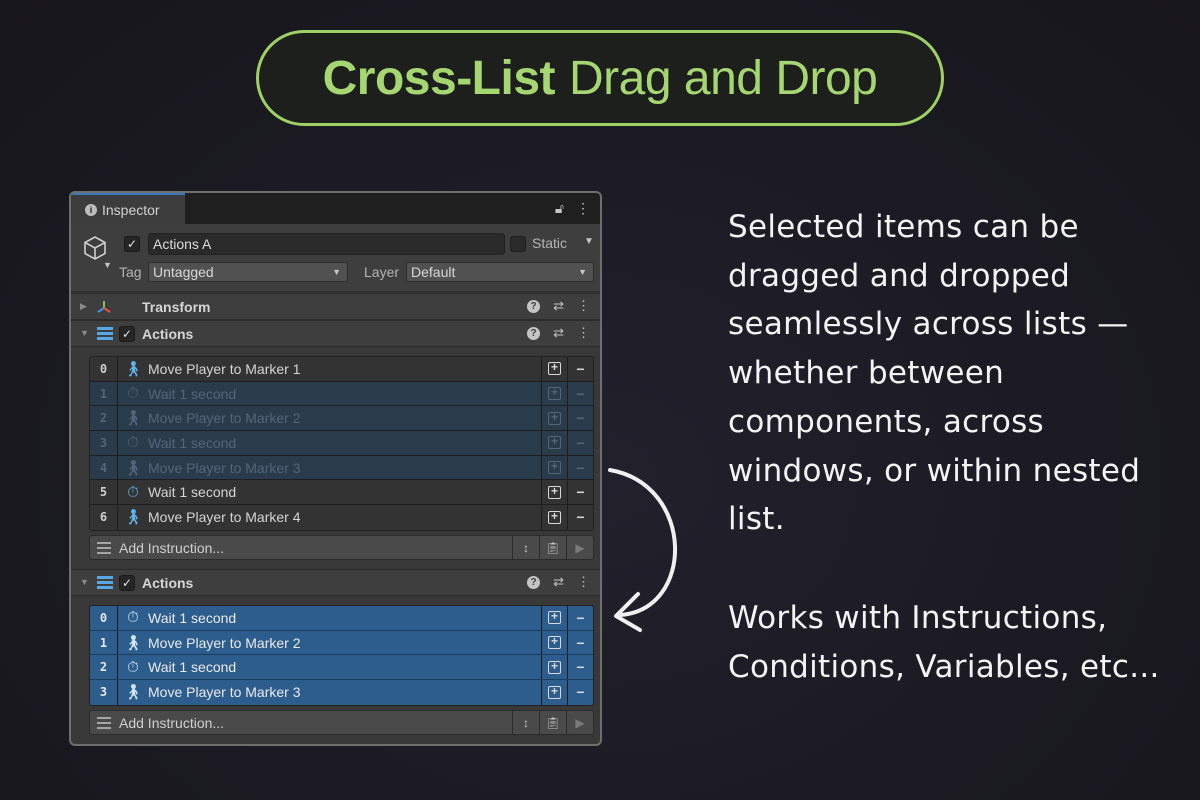 The height and width of the screenshot is (800, 1200). What do you see at coordinates (439, 78) in the screenshot?
I see `title-bold: Cross-List` at bounding box center [439, 78].